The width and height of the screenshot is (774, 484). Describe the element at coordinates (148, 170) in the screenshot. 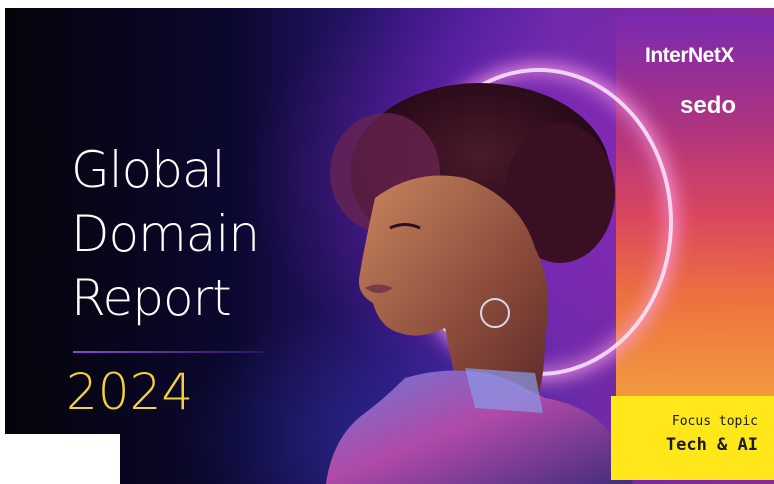

I see `title-line-1: Global` at that location.